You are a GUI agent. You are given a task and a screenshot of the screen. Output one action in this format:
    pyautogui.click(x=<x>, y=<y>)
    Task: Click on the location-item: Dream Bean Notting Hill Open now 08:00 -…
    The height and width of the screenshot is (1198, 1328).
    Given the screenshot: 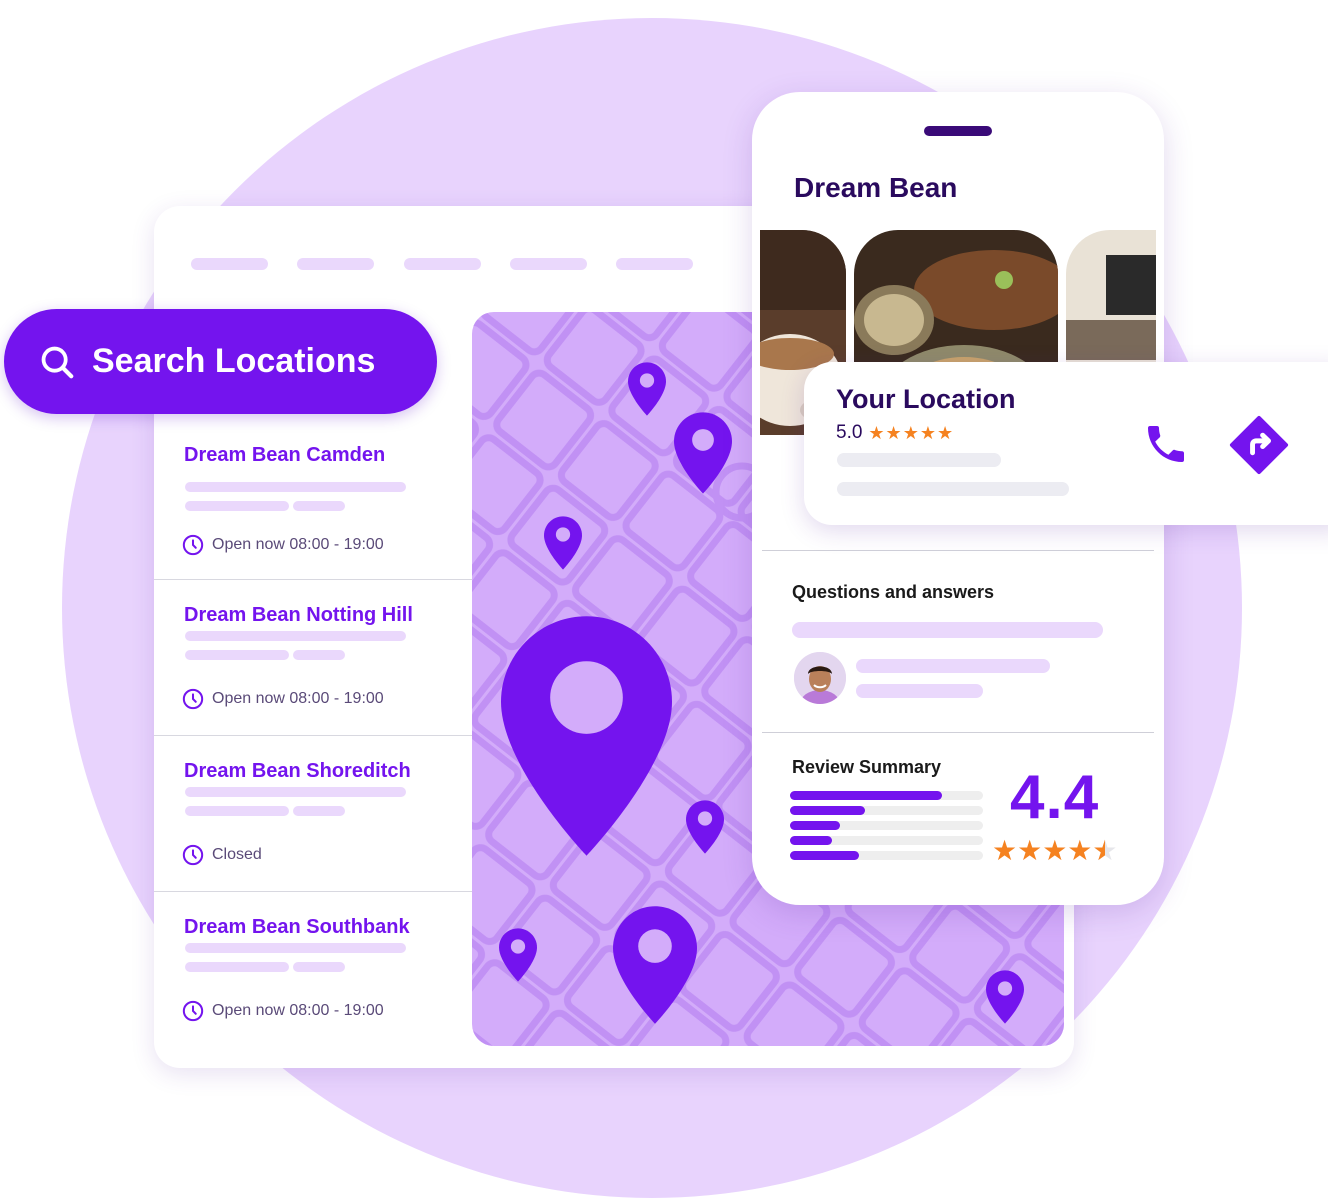 What is the action you would take?
    pyautogui.click(x=313, y=657)
    